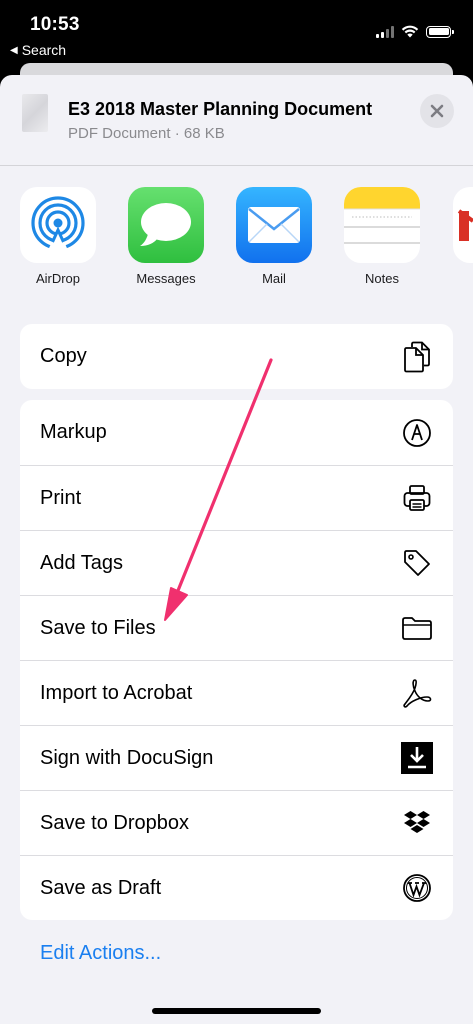 Image resolution: width=473 pixels, height=1024 pixels. What do you see at coordinates (127, 757) in the screenshot?
I see `action-sign-with-docusign-label: Sign with DocuSign` at bounding box center [127, 757].